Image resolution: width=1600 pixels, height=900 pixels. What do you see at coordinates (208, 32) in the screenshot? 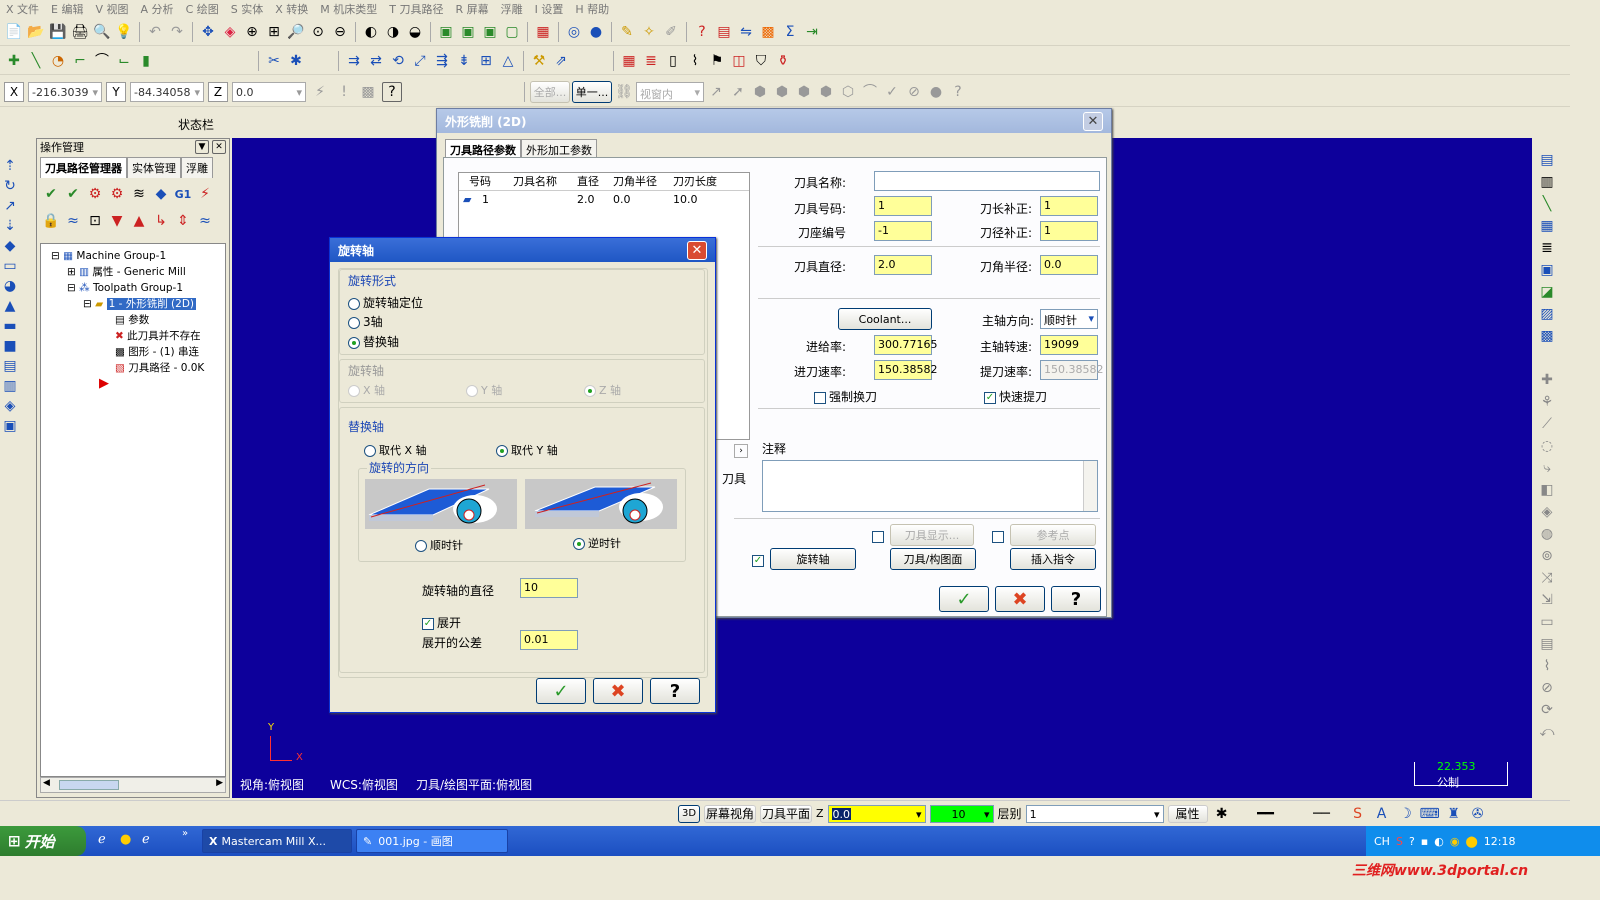
I see `pan-icon: ✥` at bounding box center [208, 32].